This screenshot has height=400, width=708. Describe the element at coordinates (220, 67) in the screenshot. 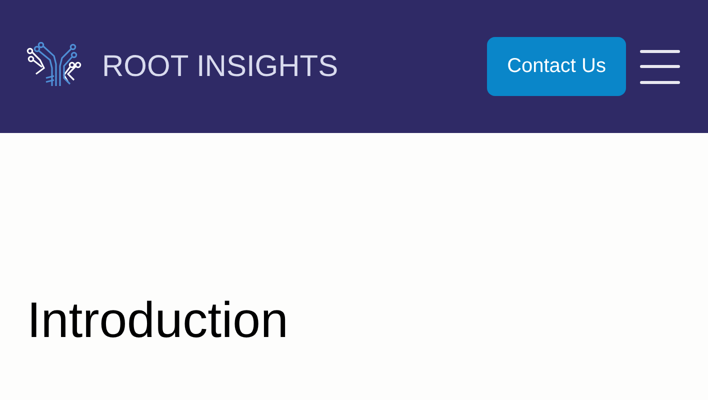

I see `brand-name: ROOT INSIGHTS` at that location.